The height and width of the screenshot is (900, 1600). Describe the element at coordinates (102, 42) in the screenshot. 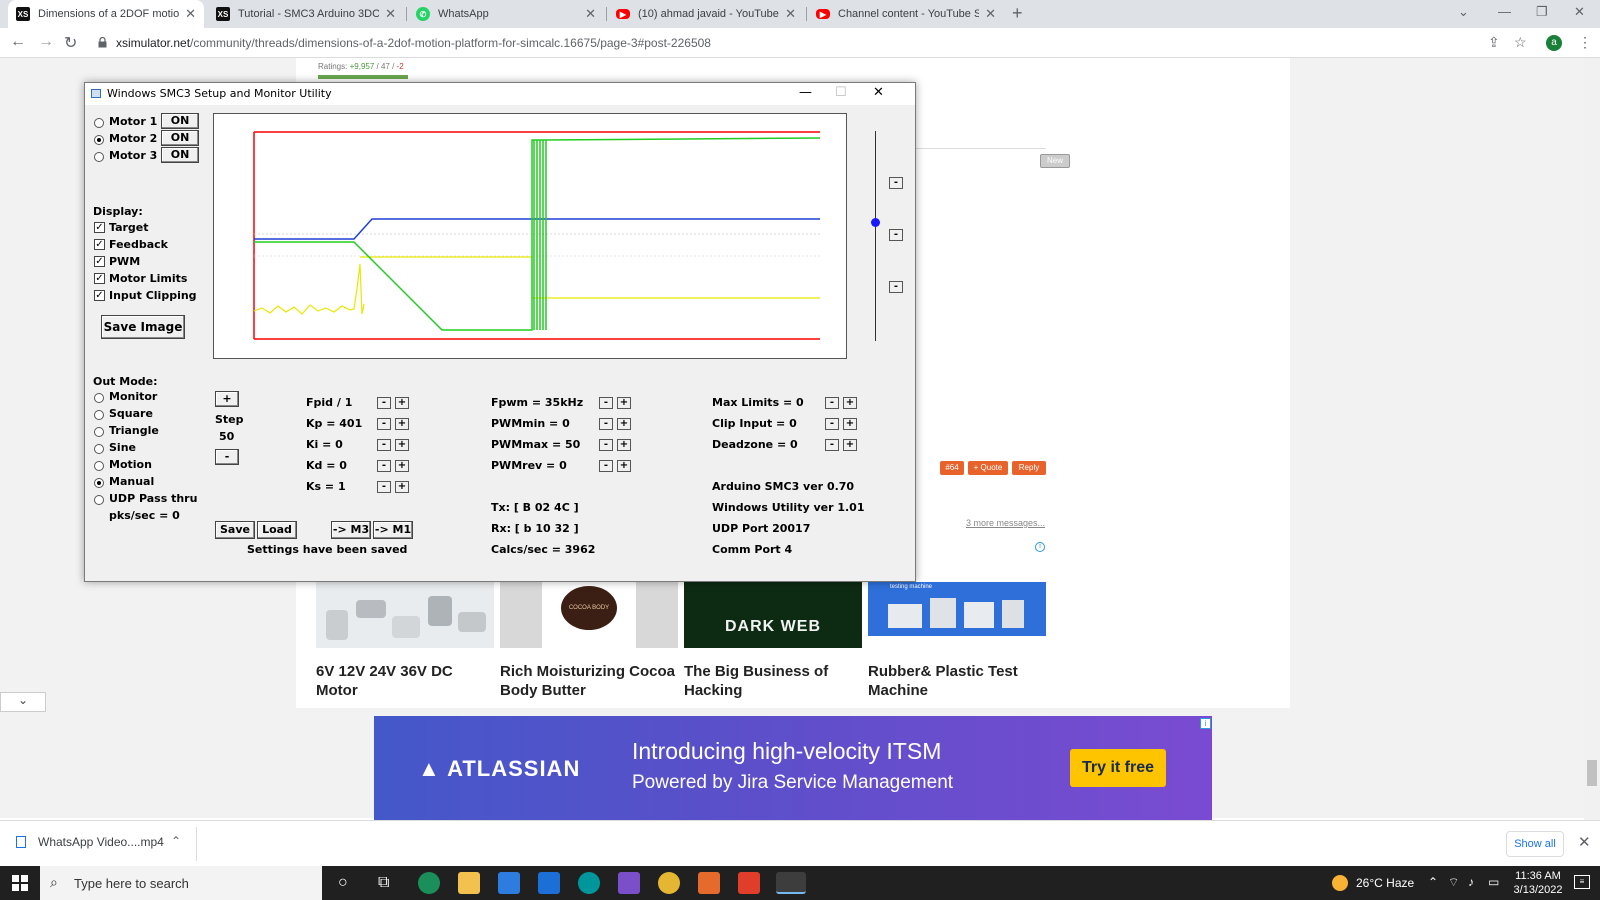

I see `lock-icon` at that location.